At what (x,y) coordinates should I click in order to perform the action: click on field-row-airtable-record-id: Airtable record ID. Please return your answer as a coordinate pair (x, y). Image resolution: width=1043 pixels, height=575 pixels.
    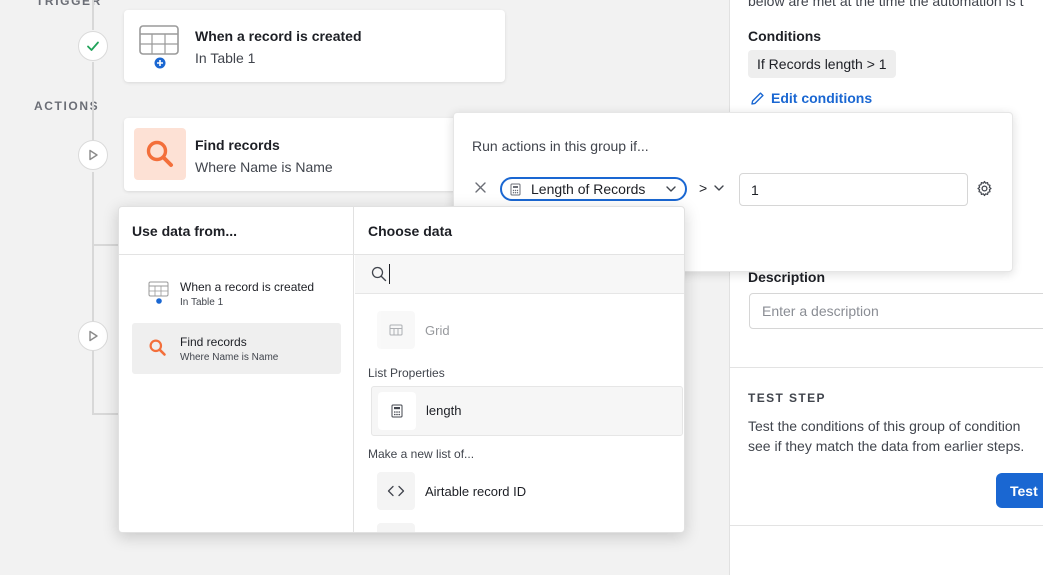
    Looking at the image, I should click on (451, 491).